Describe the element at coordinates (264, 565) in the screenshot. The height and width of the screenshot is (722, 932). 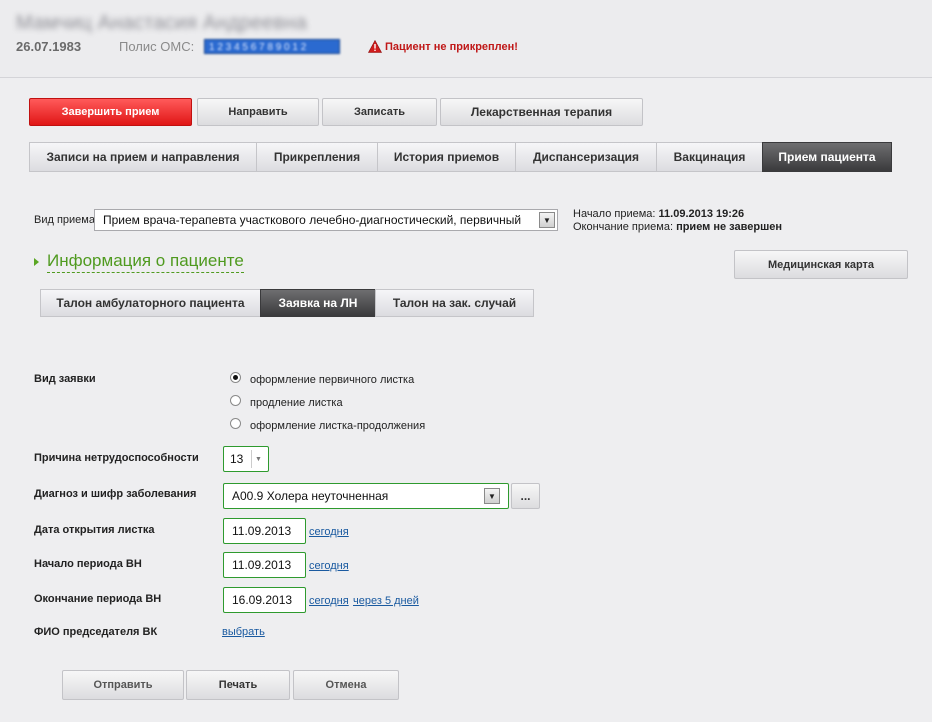
I see `period-start-field: 11.09.2013` at that location.